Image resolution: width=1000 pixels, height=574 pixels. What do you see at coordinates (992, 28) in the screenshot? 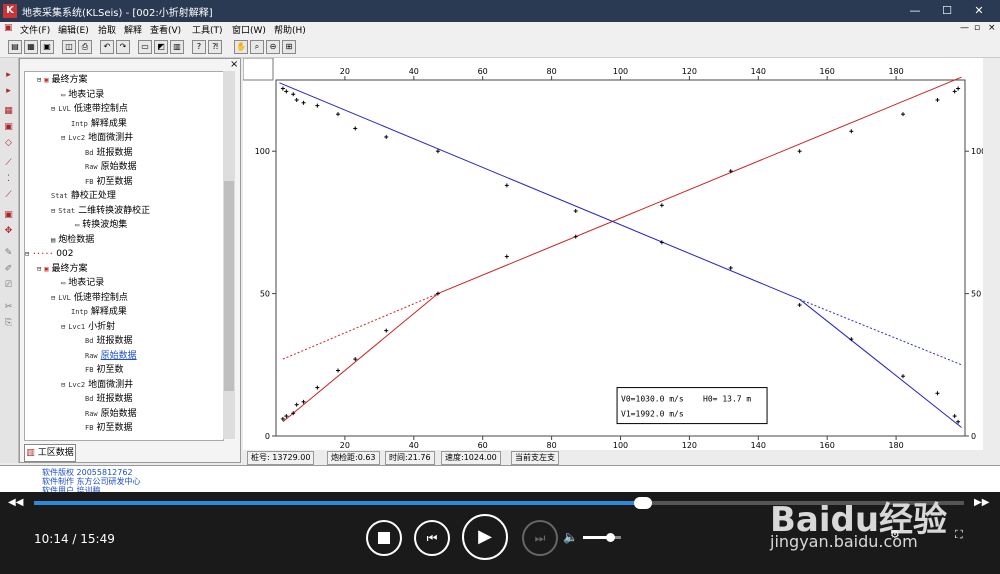
I see `child-close-icon: ×` at bounding box center [992, 28].